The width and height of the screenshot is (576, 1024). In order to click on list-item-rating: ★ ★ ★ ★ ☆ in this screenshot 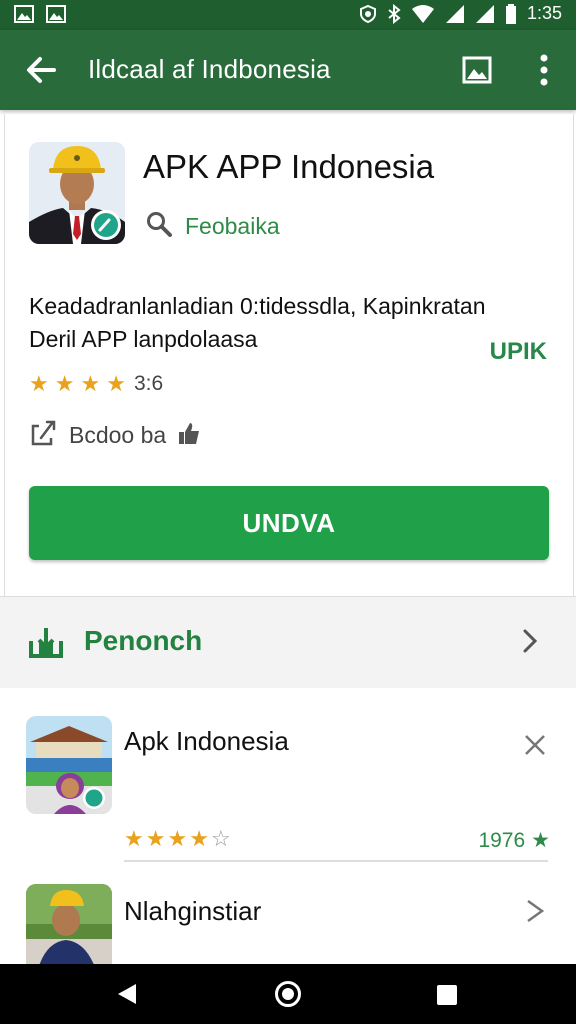, I will do `click(177, 839)`.